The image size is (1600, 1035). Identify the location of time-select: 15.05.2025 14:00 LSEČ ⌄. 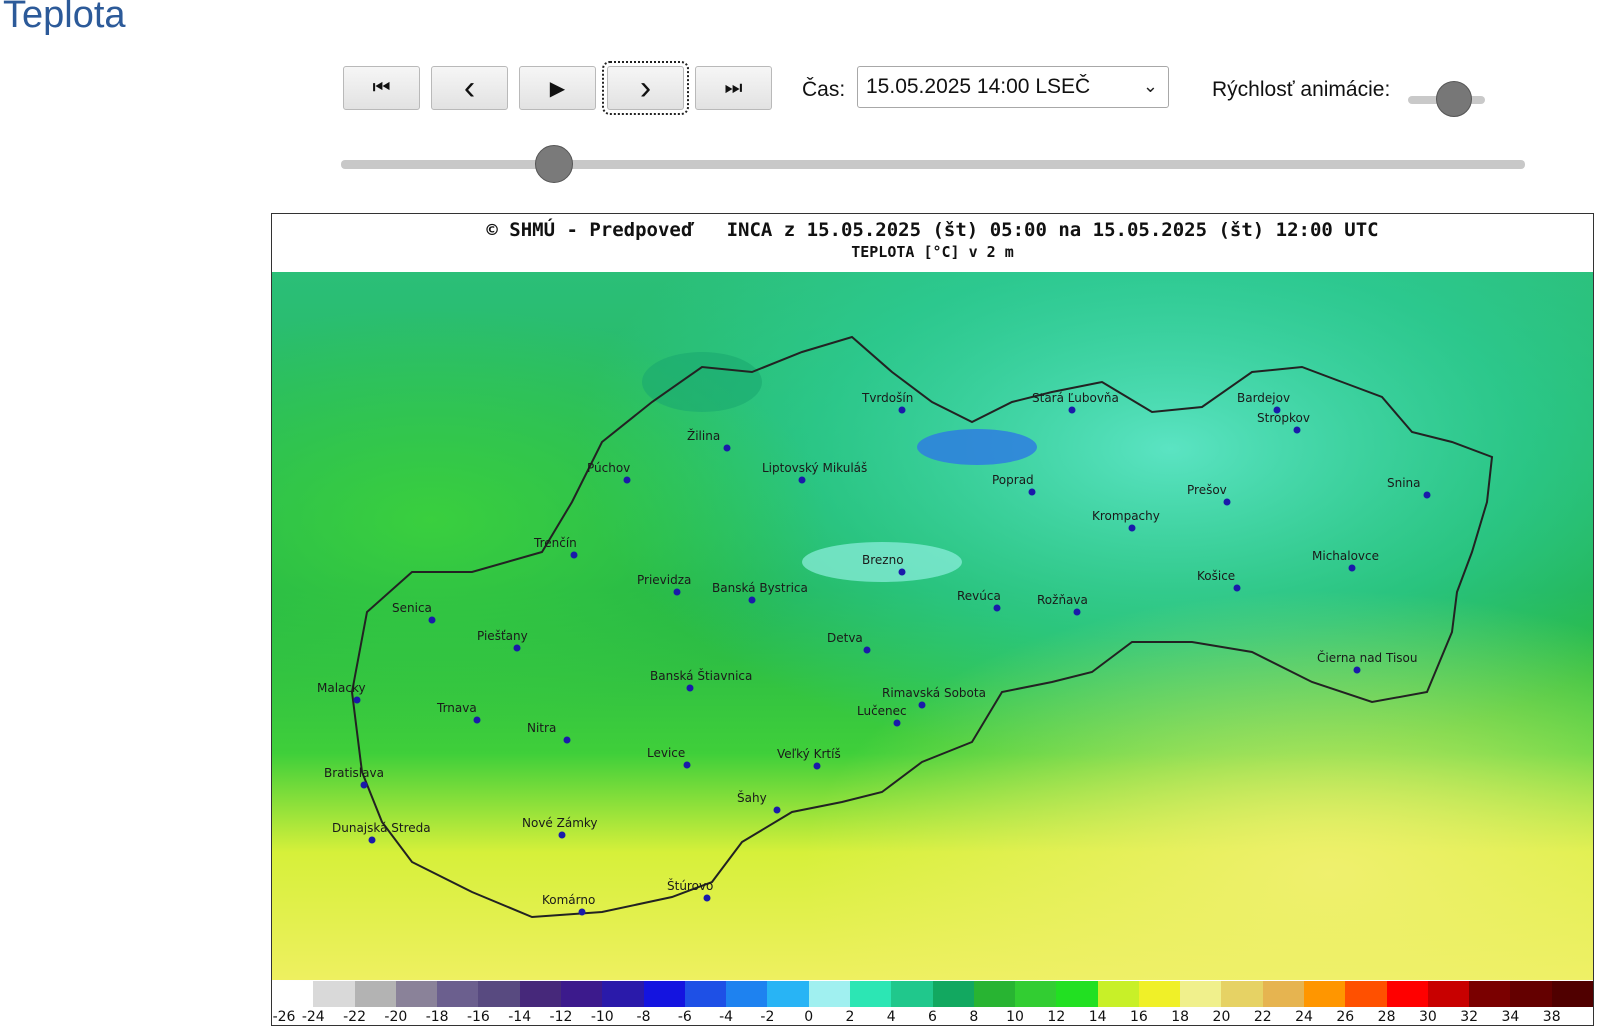
(1013, 87).